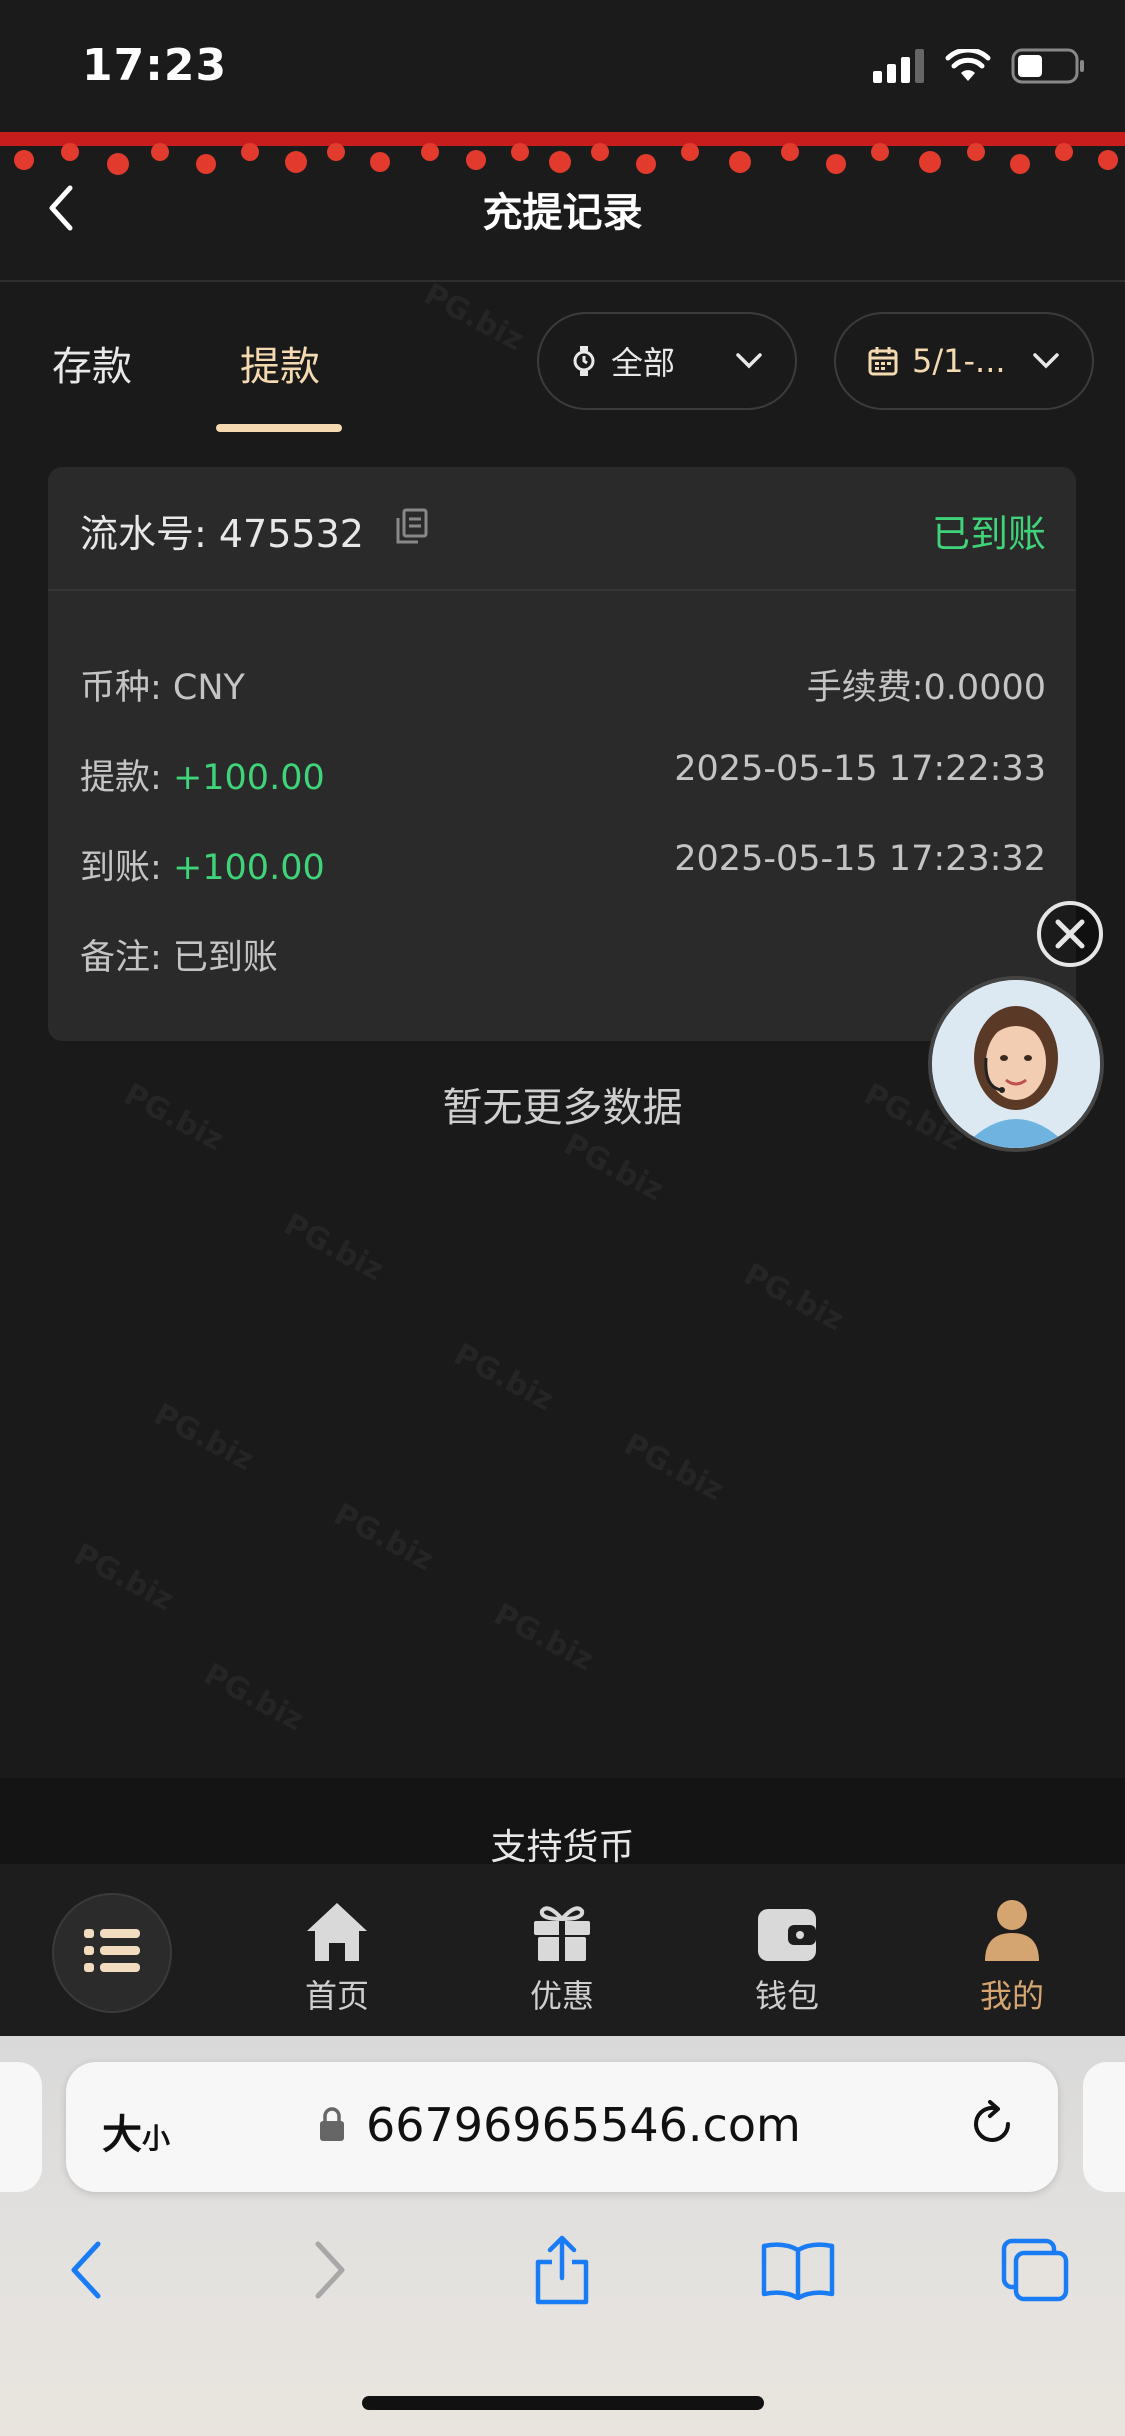  Describe the element at coordinates (899, 68) in the screenshot. I see `signal-icon` at that location.